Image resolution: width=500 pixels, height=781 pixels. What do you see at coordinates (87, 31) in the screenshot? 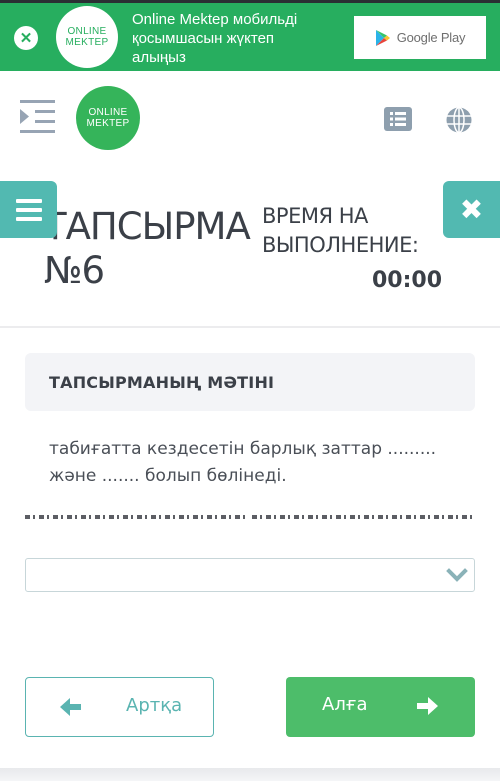
I see `banner-logo-line1: ONLINE` at bounding box center [87, 31].